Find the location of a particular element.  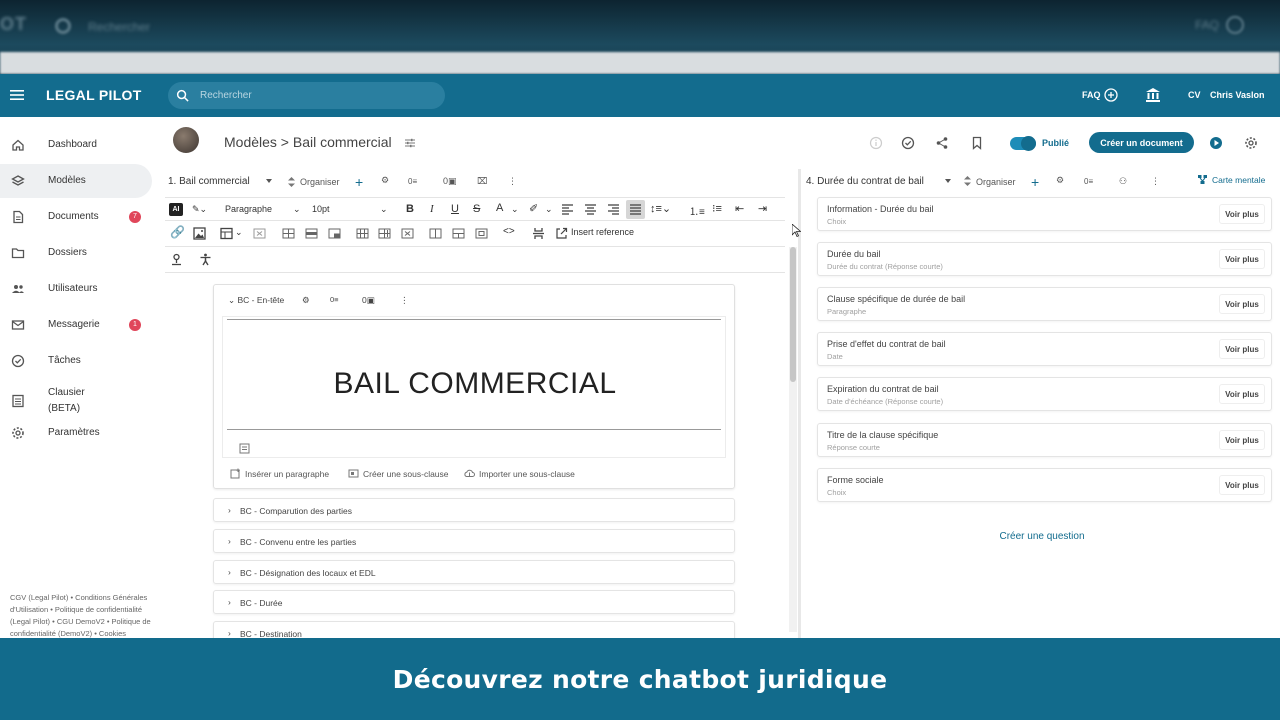

align-center-icon is located at coordinates (590, 209).